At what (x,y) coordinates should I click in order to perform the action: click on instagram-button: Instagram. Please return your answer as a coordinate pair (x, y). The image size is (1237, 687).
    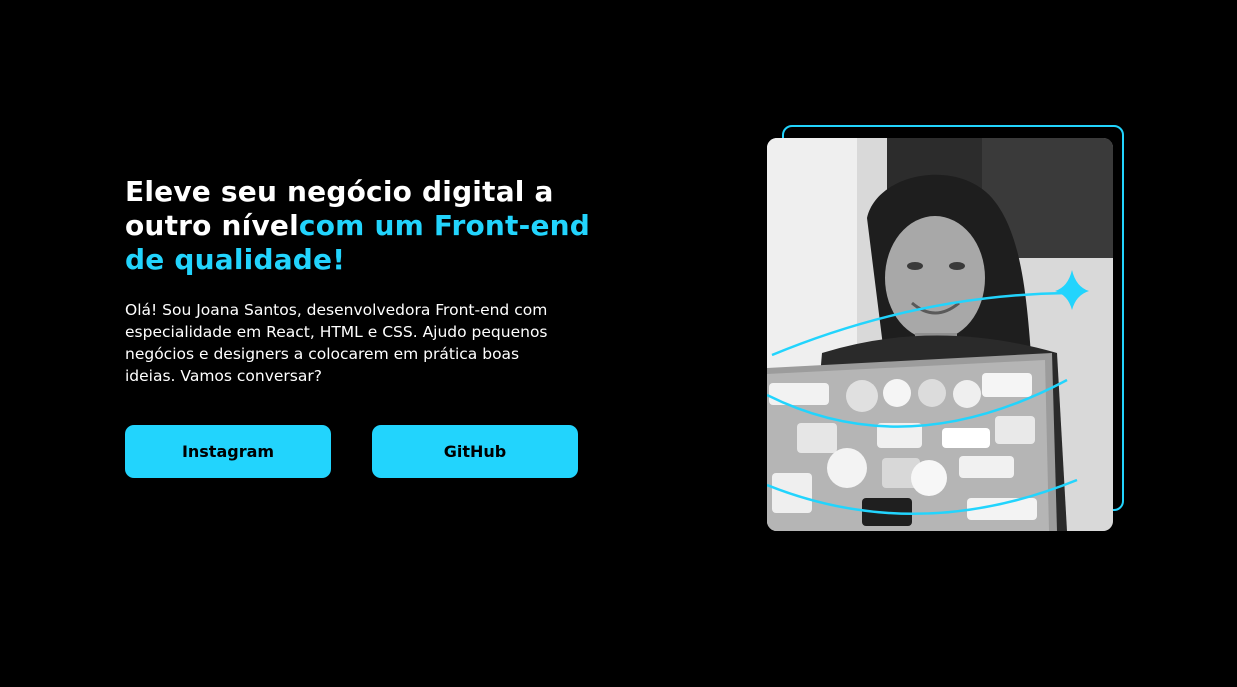
    Looking at the image, I should click on (228, 451).